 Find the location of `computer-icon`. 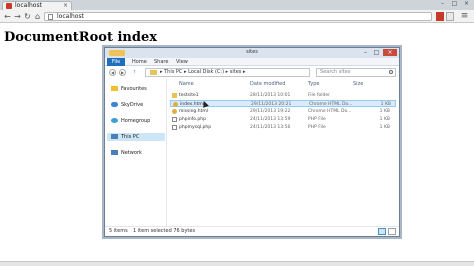

computer-icon is located at coordinates (114, 136).